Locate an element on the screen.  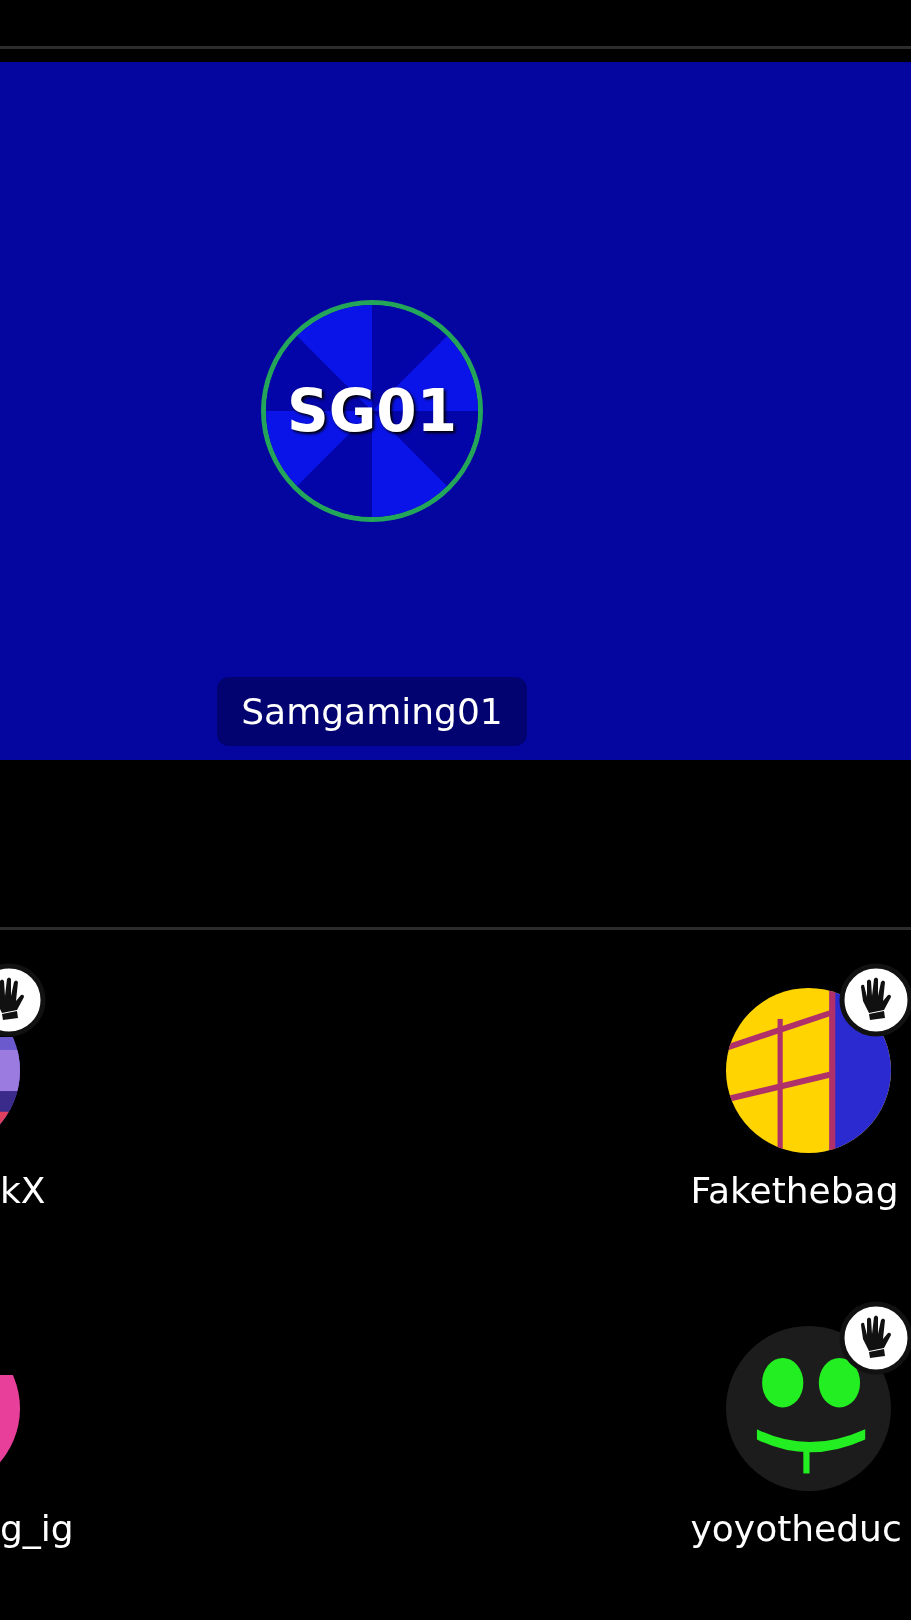
speaker-name: Samgaming01 is located at coordinates (372, 711).